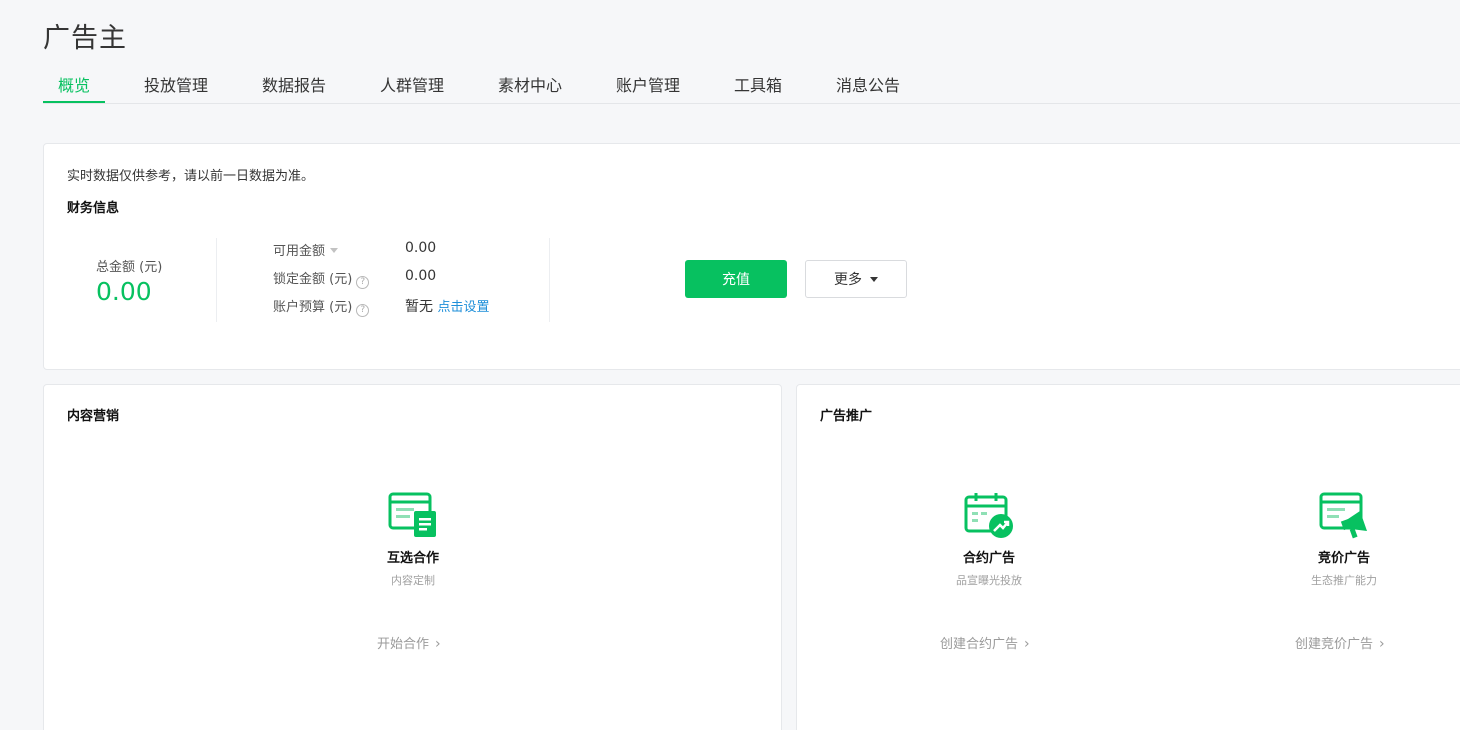  Describe the element at coordinates (93, 416) in the screenshot. I see `content-marketing-title: 内容营销` at that location.